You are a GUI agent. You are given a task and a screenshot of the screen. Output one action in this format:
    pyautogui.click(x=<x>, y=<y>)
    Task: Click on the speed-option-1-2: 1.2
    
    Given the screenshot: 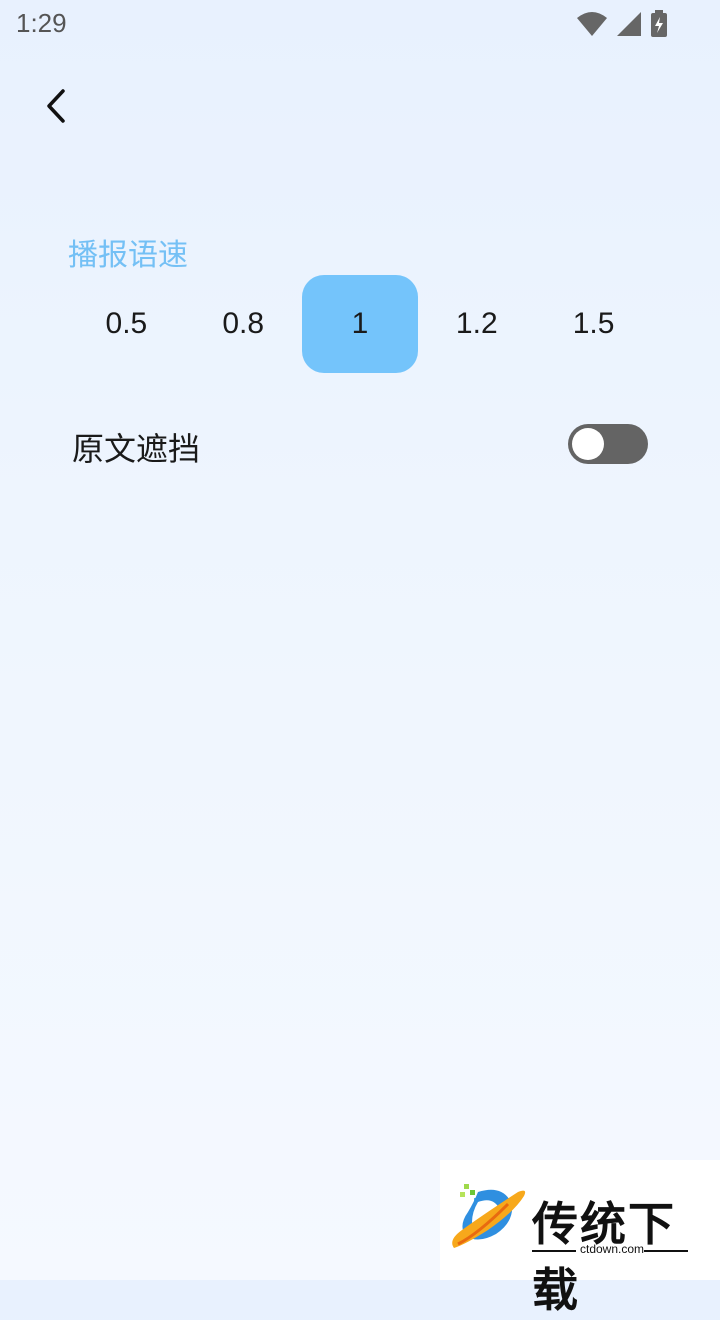 What is the action you would take?
    pyautogui.click(x=476, y=324)
    